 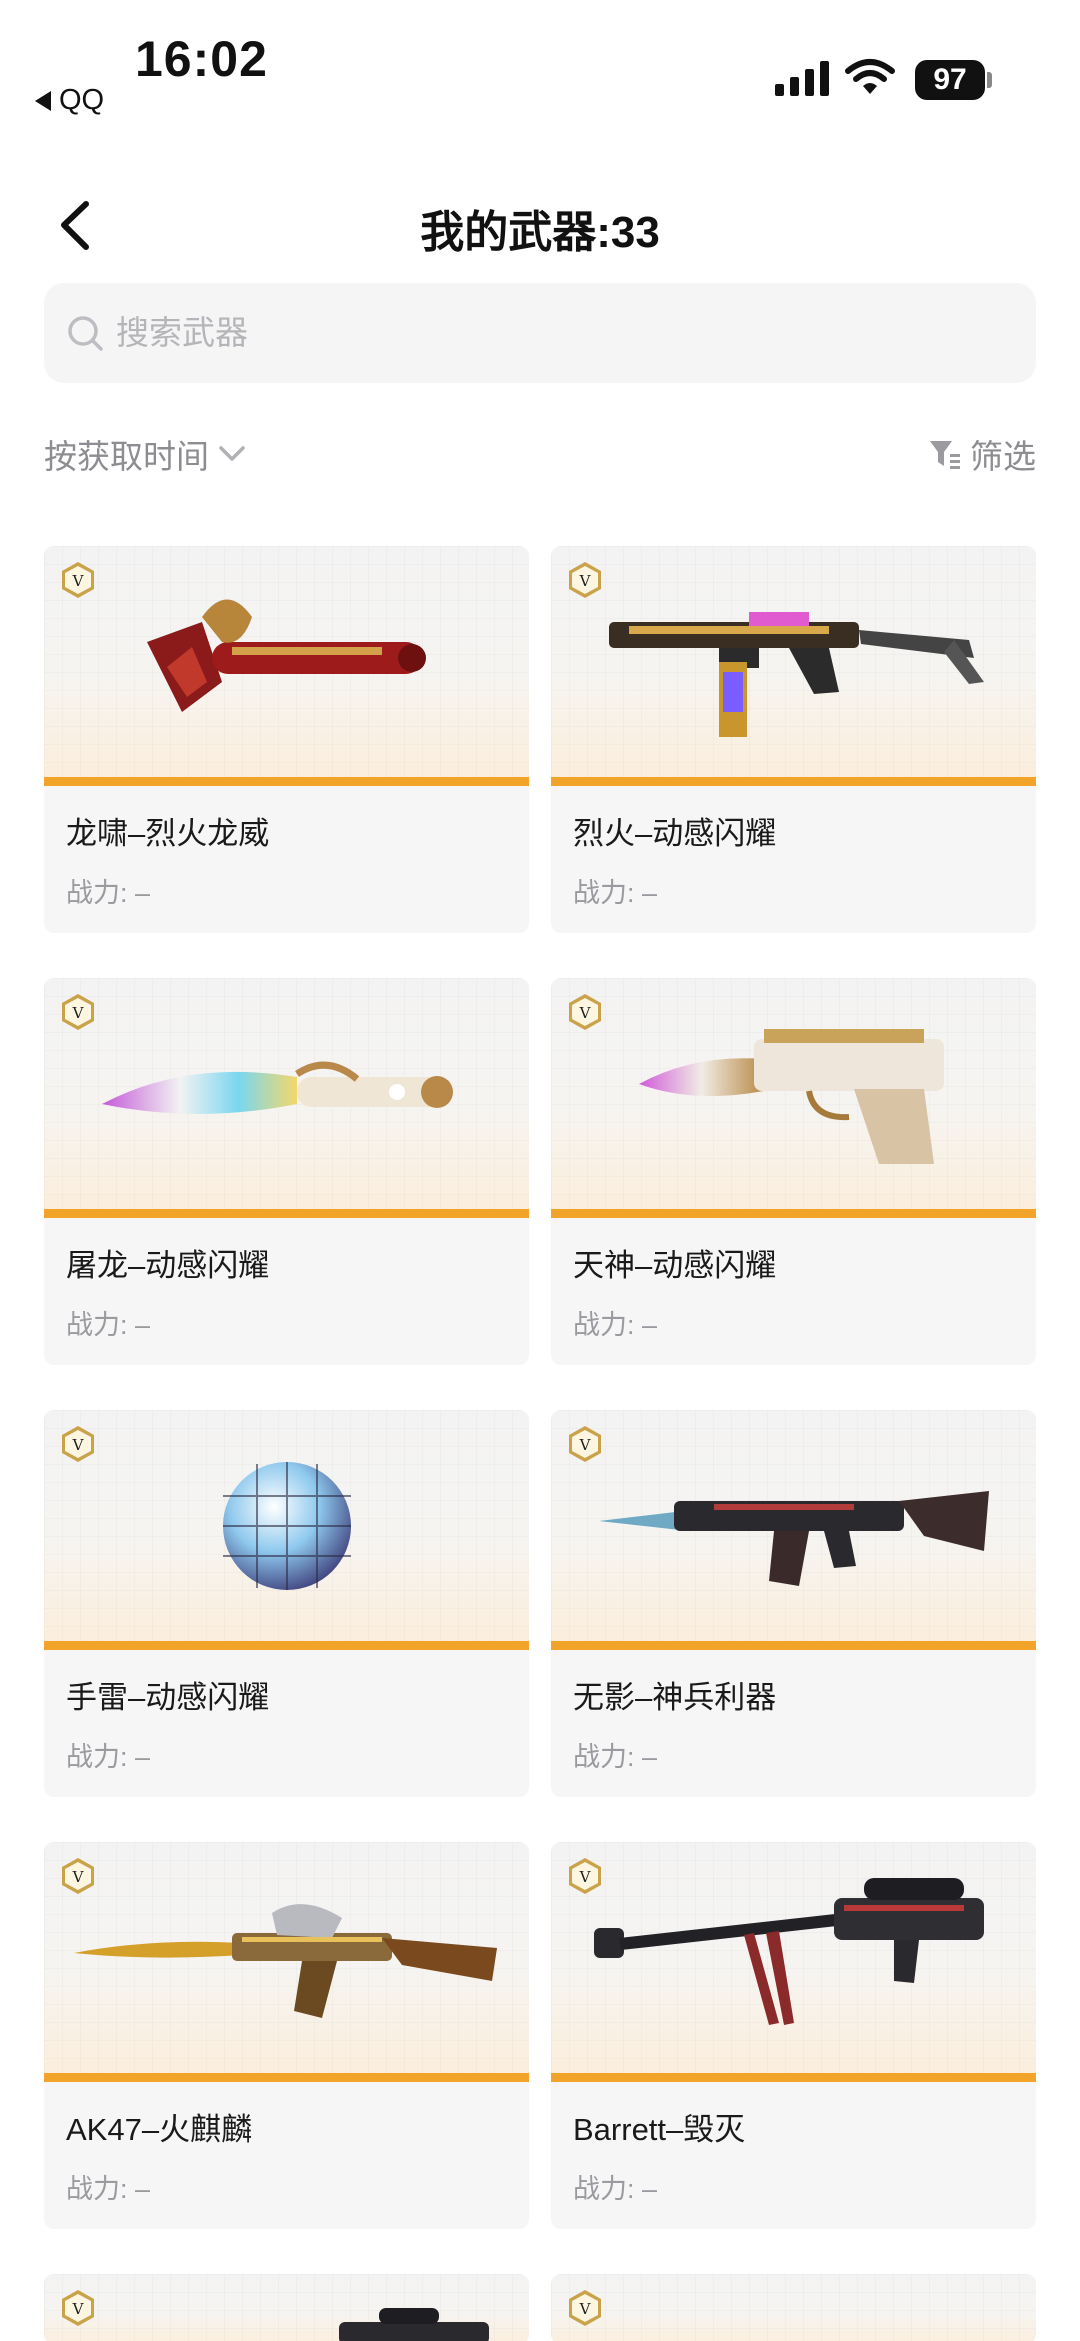 What do you see at coordinates (82, 100) in the screenshot?
I see `back-app-label: QQ` at bounding box center [82, 100].